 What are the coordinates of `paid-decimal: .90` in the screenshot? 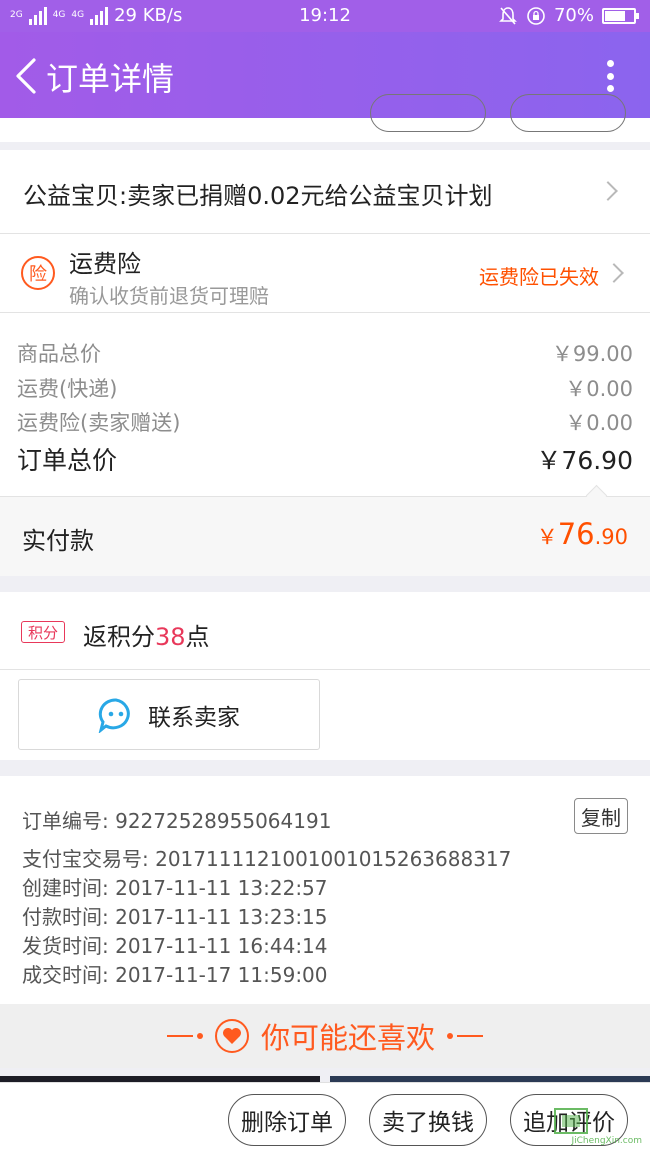 It's located at (611, 537).